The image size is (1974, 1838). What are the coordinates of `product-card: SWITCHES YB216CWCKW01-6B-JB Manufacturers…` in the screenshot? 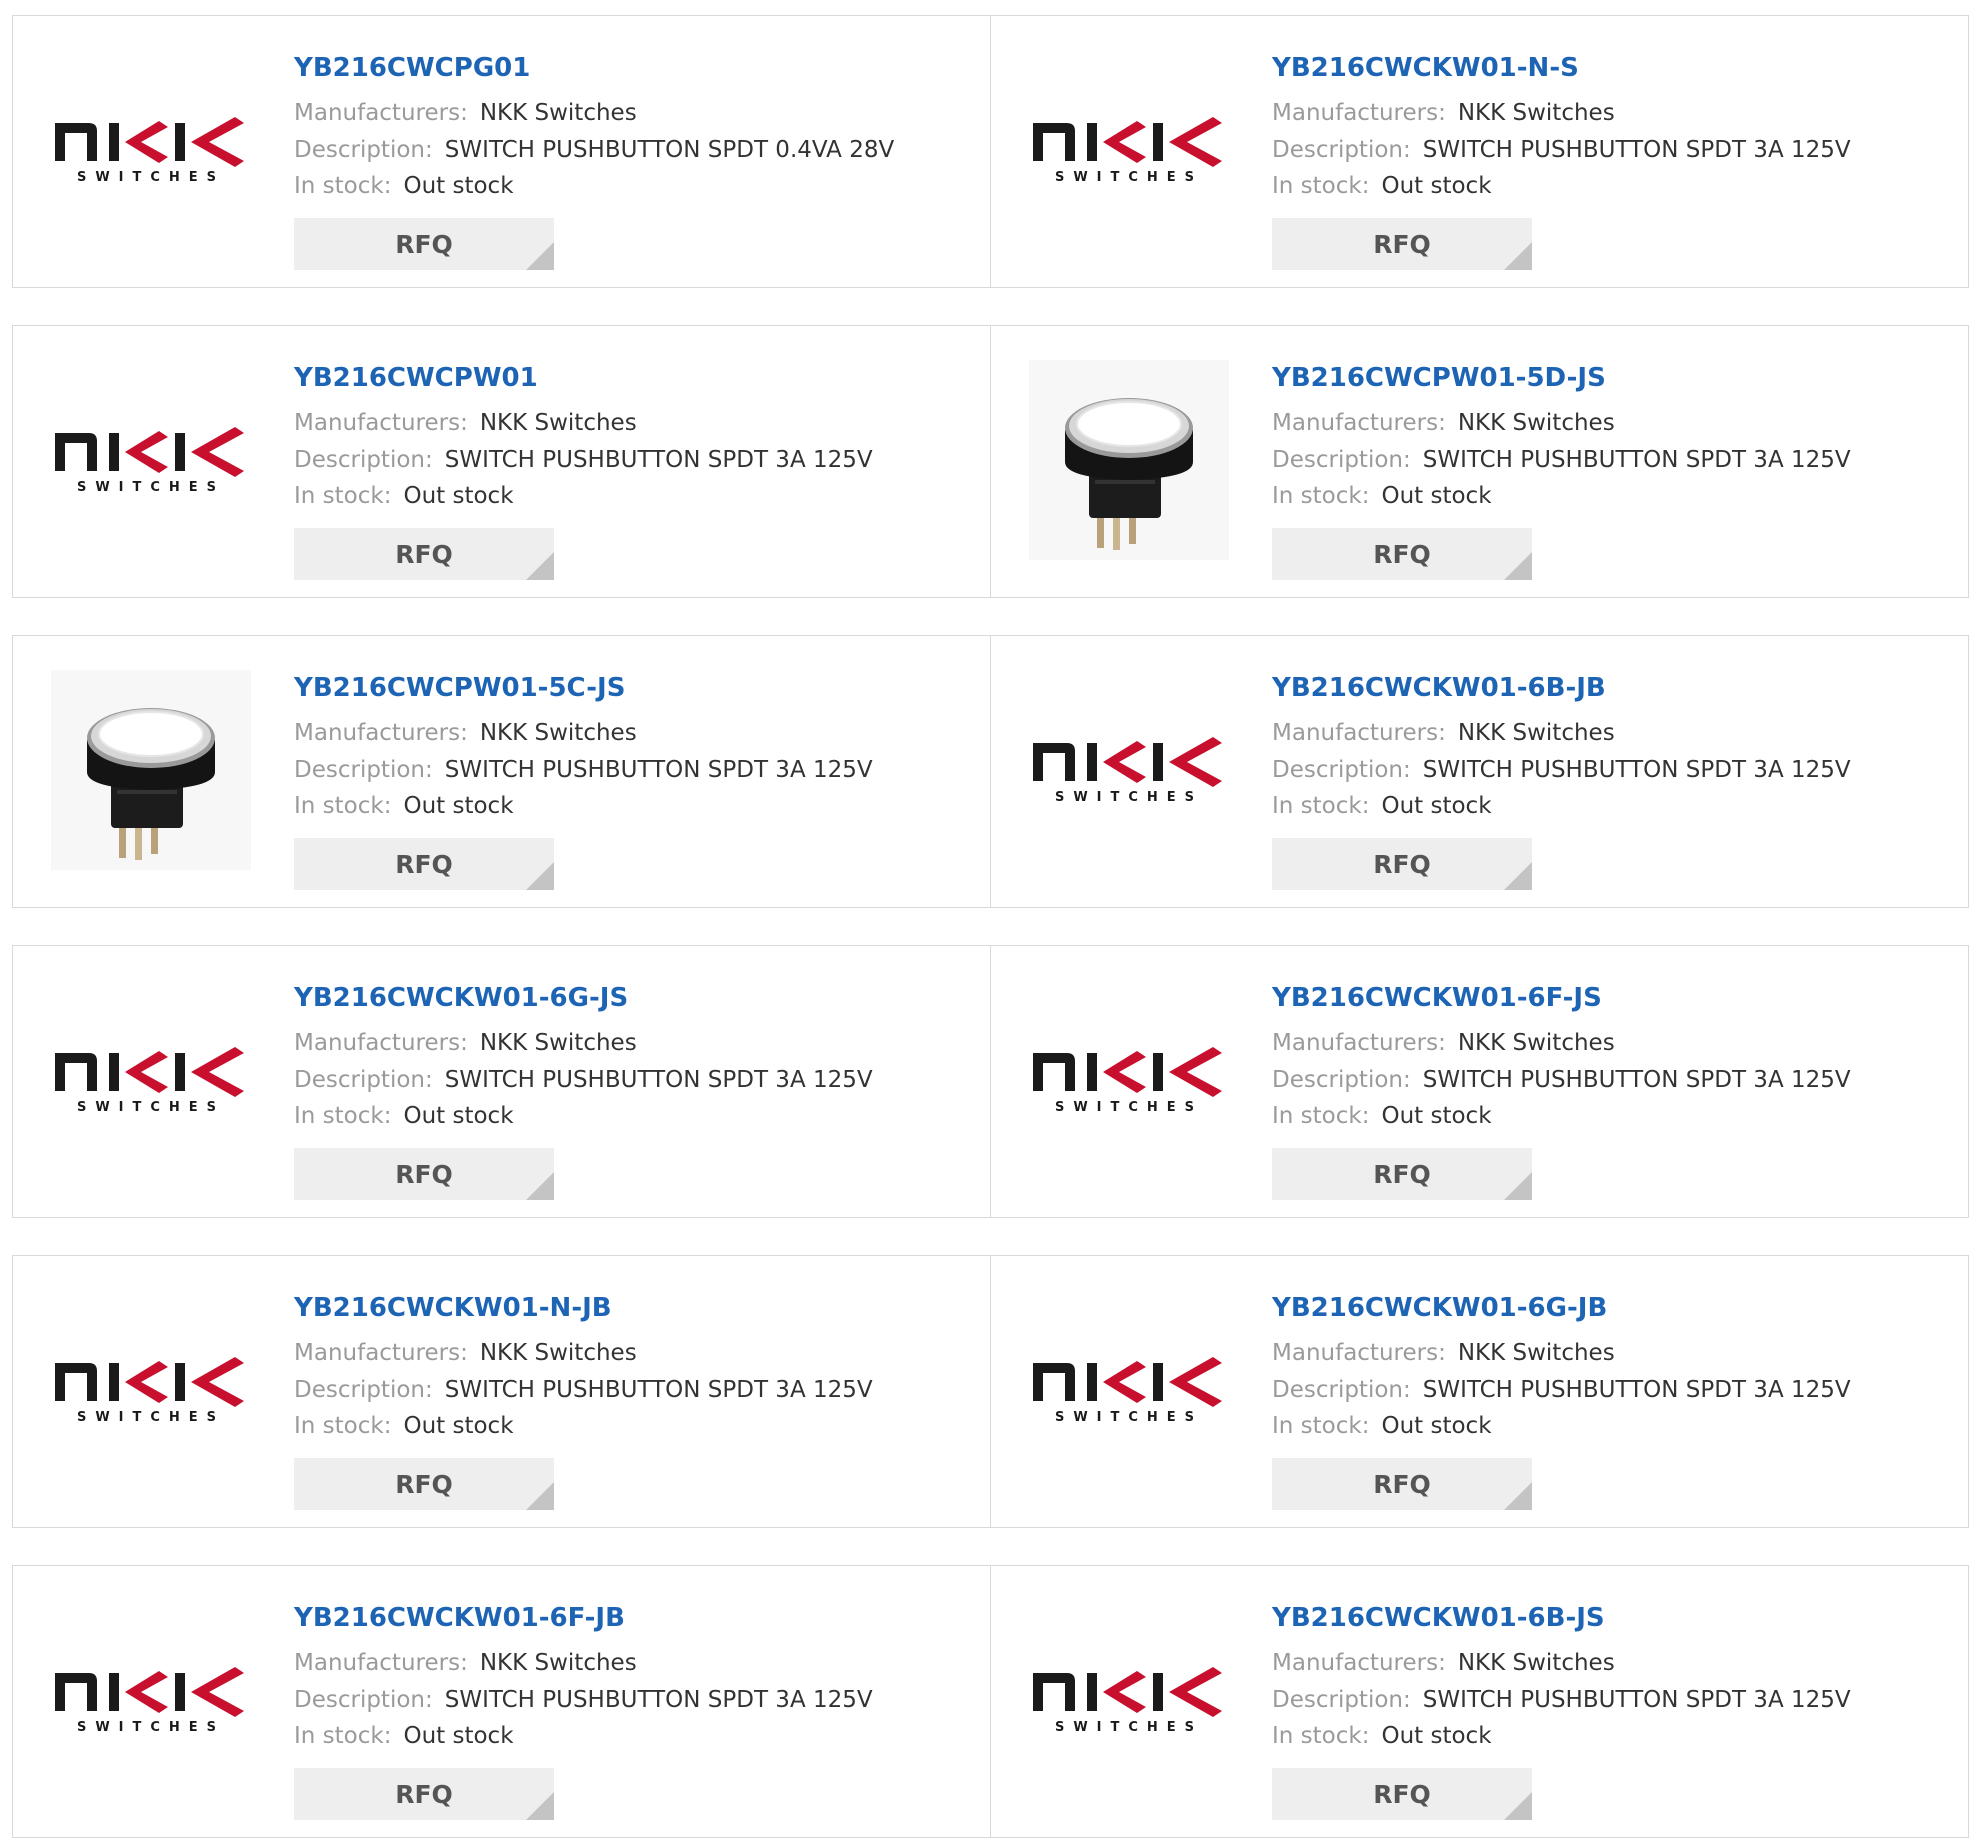 It's located at (1479, 771).